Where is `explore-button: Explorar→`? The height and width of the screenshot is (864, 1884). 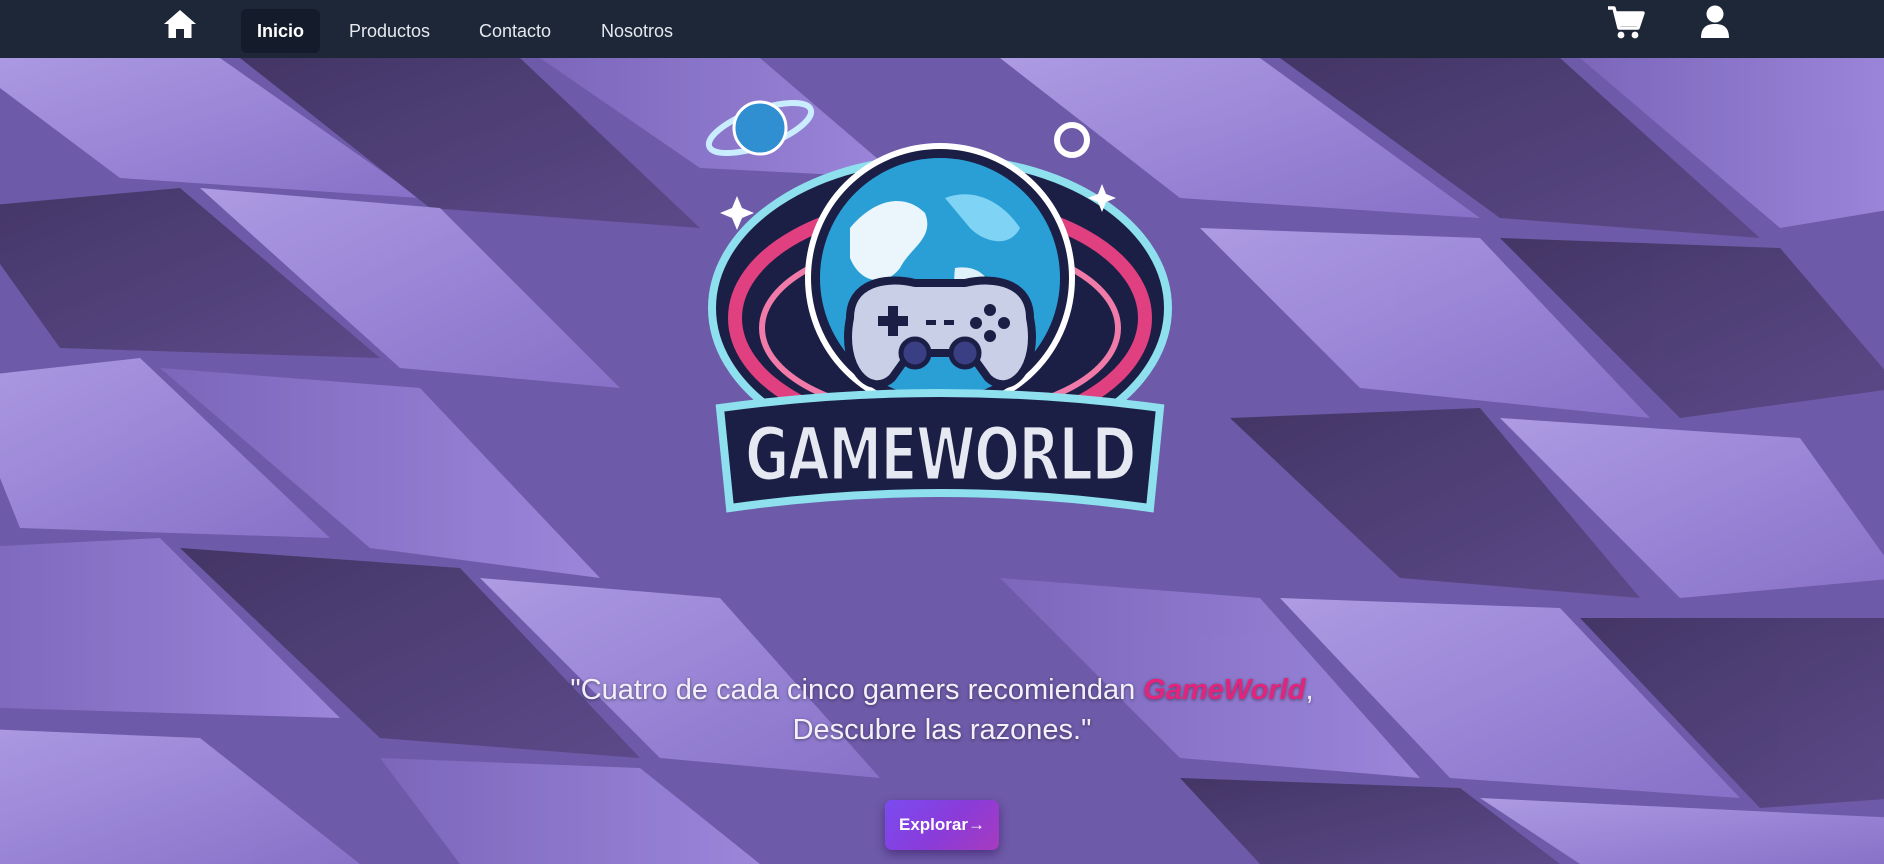 explore-button: Explorar→ is located at coordinates (942, 825).